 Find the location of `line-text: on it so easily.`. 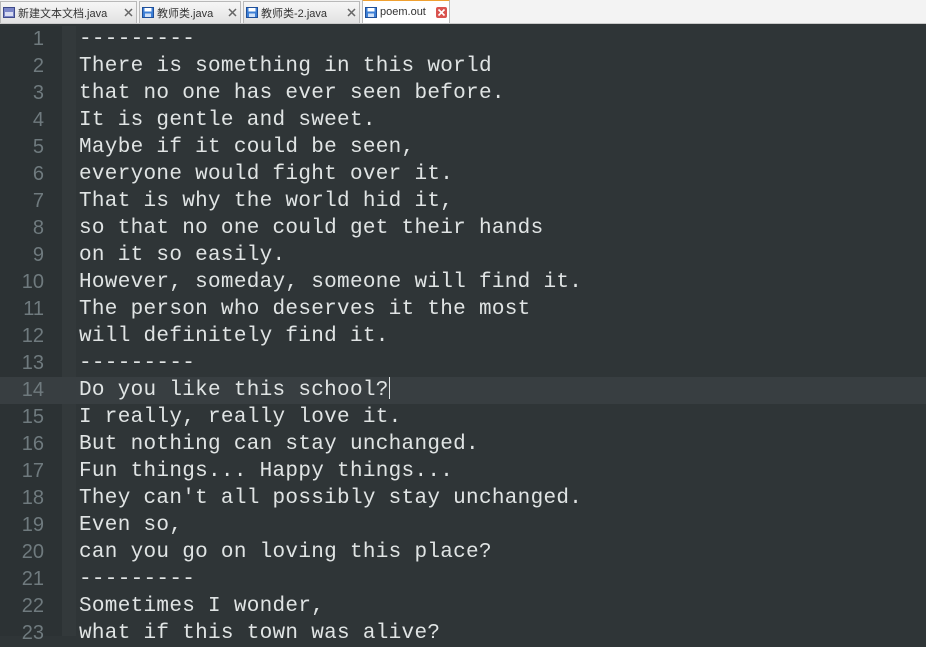

line-text: on it so easily. is located at coordinates (182, 255).